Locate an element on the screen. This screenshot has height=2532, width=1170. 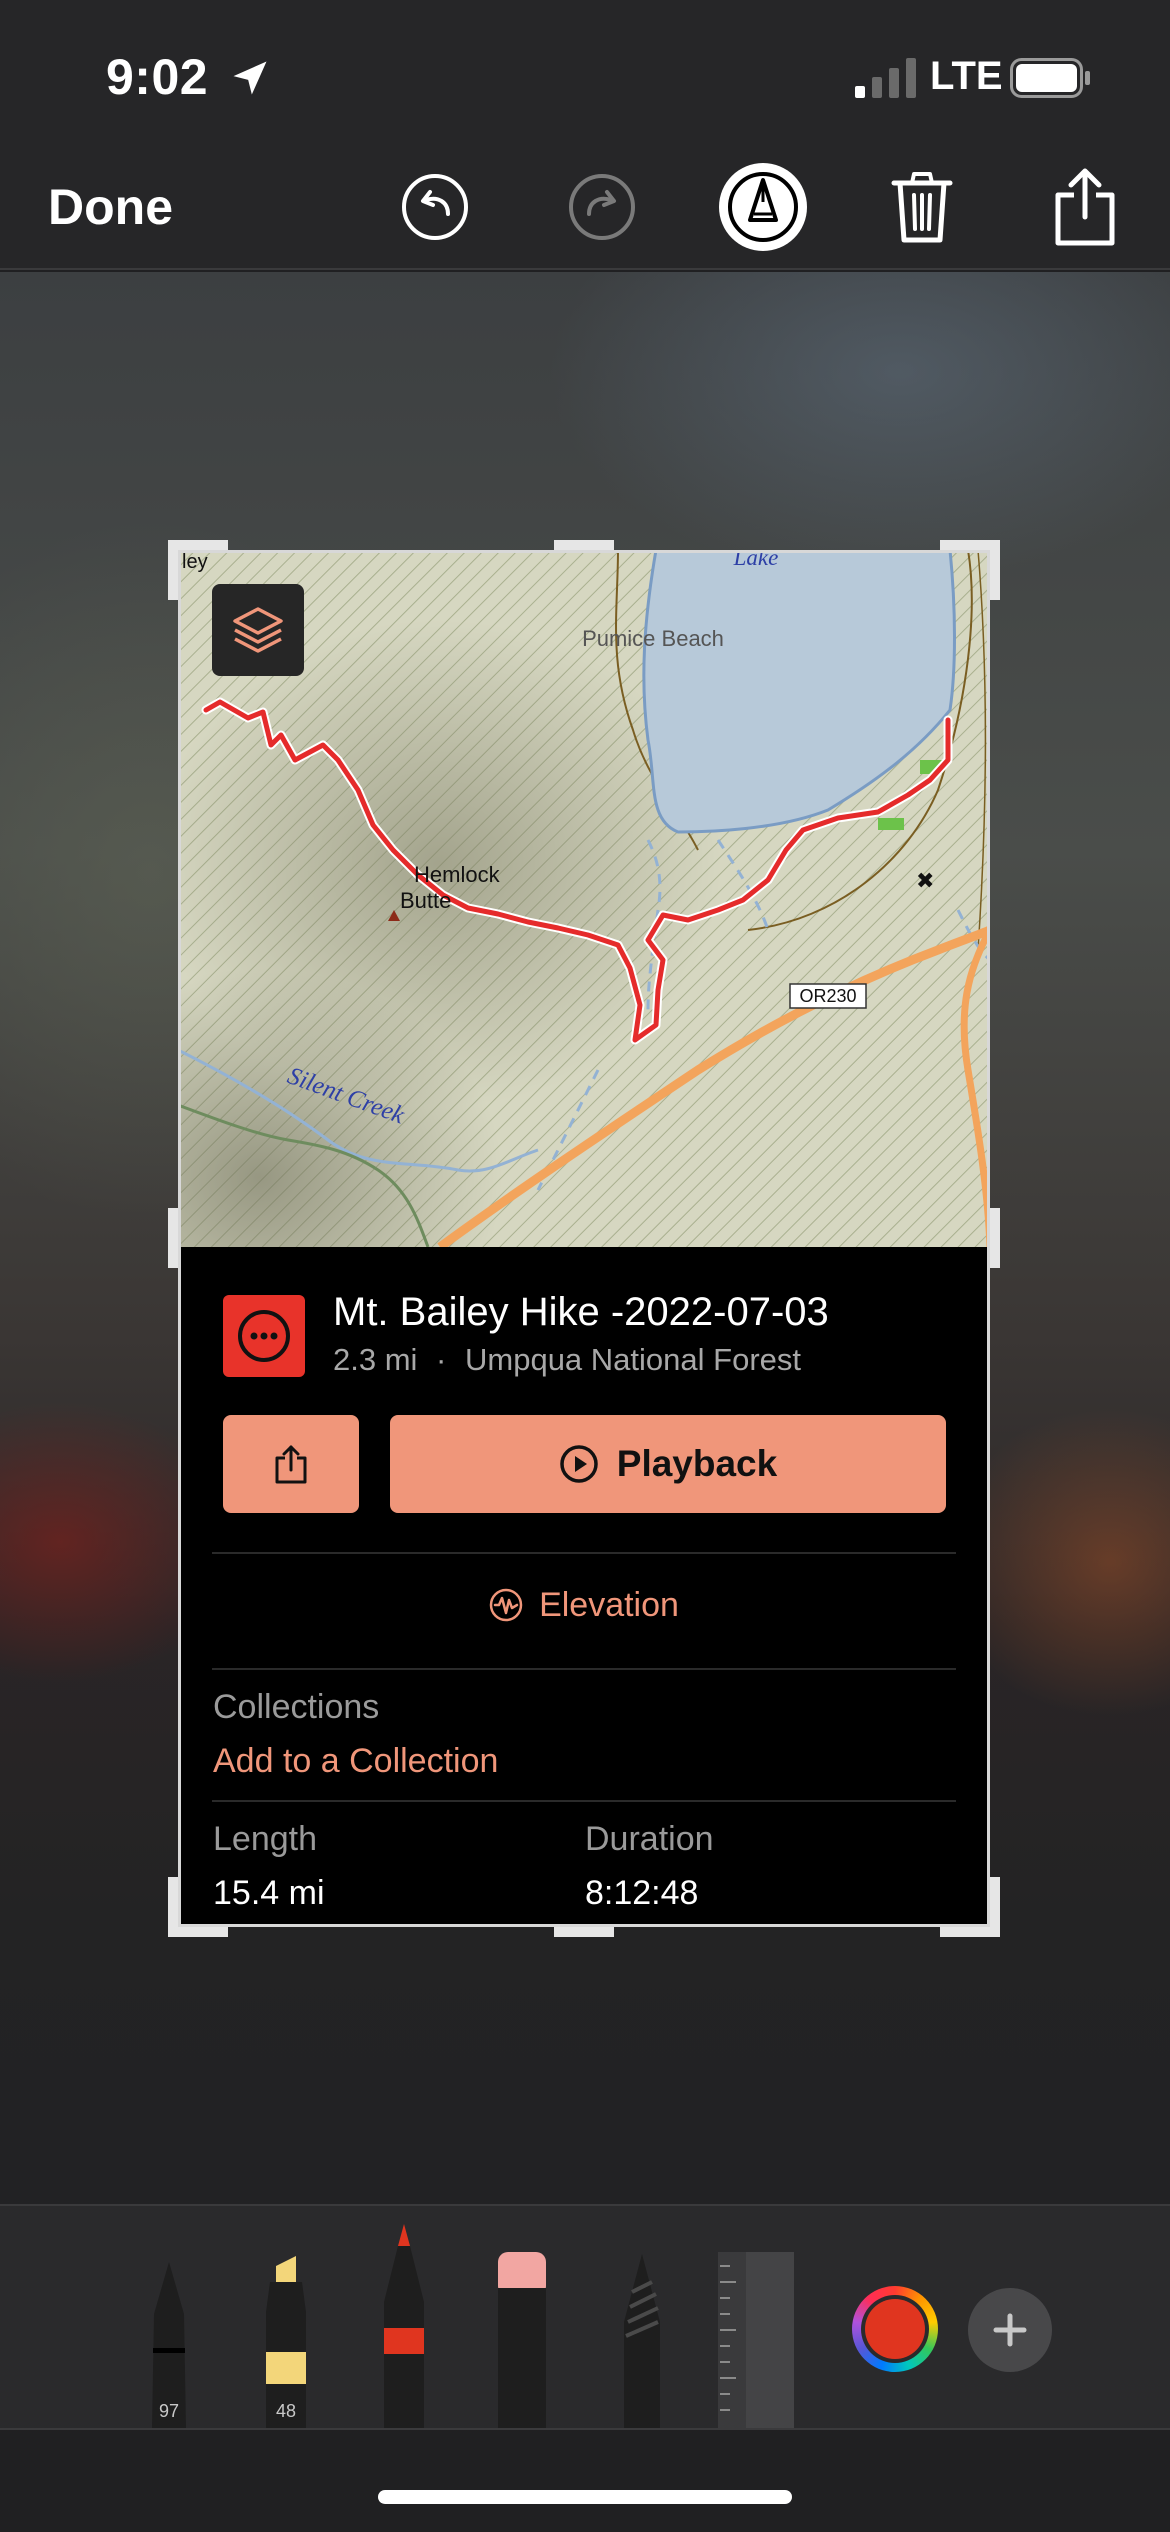
marker-tool: 48 is located at coordinates (286, 2340).